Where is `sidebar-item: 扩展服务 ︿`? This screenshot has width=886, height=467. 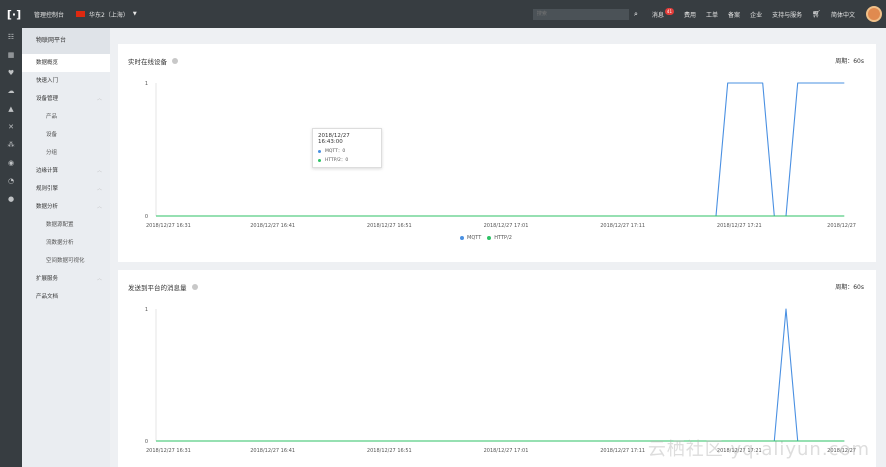 sidebar-item: 扩展服务 ︿ is located at coordinates (66, 279).